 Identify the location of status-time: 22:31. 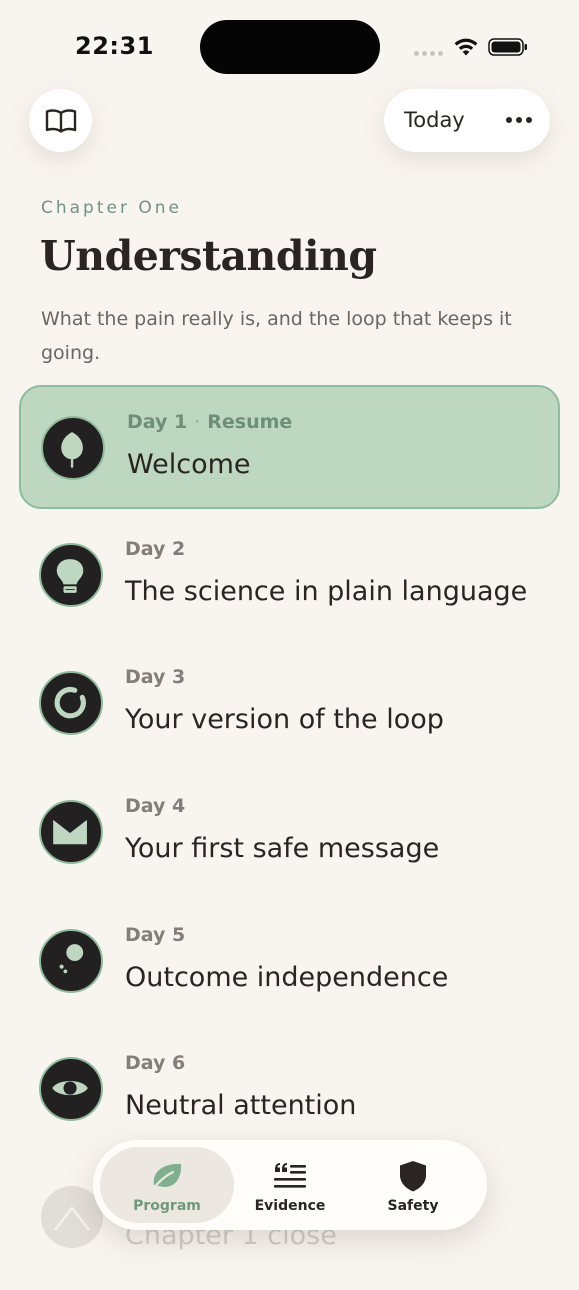
(114, 46).